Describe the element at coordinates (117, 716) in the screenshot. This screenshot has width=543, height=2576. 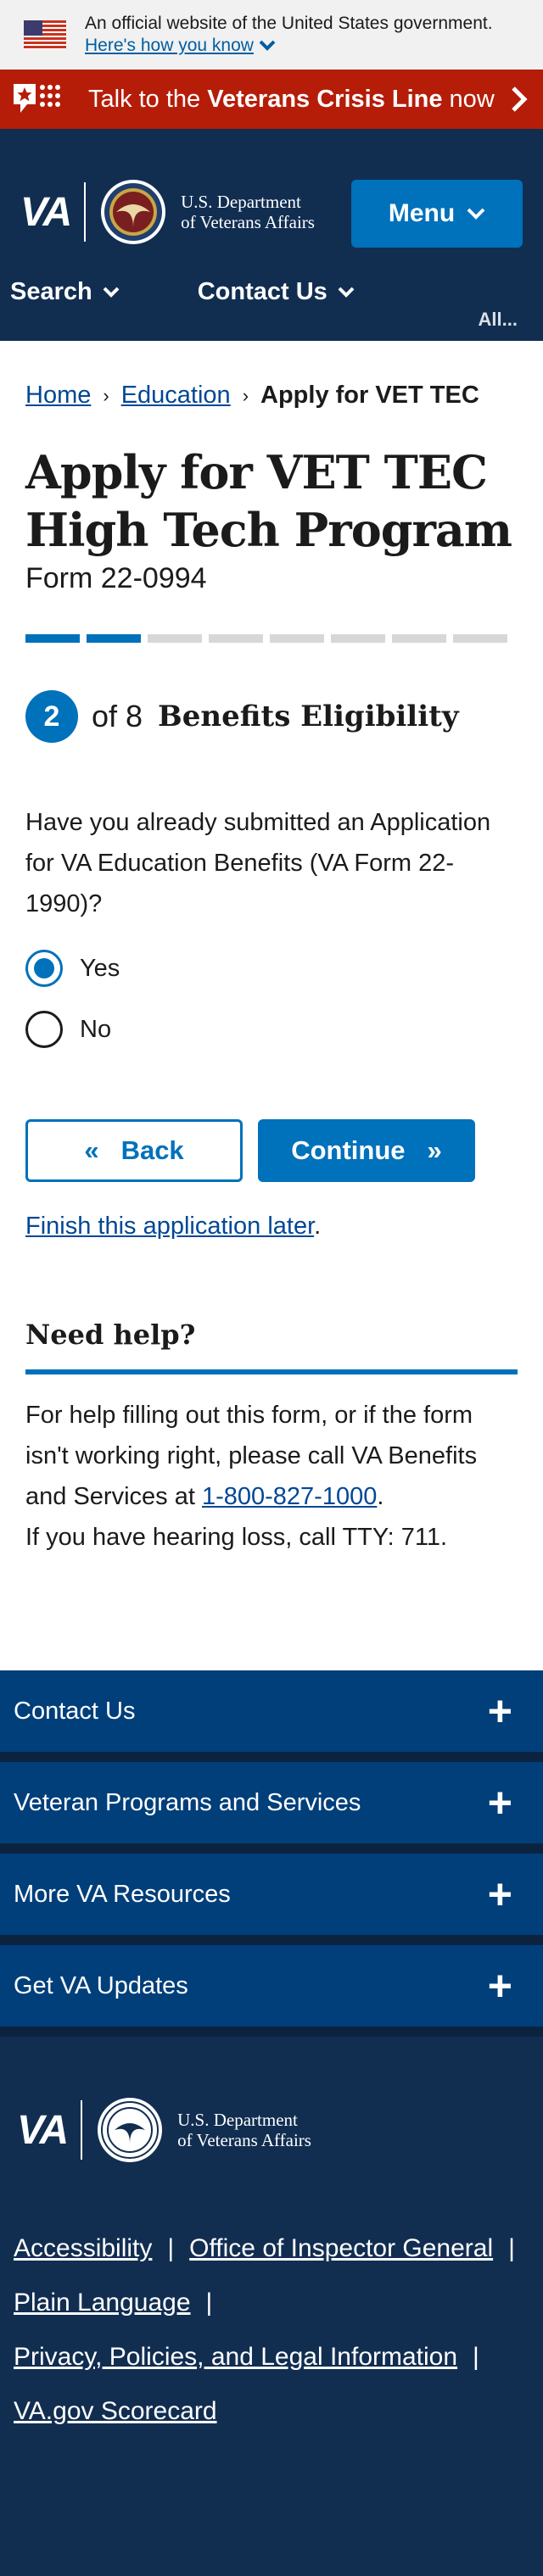
I see `step-of-total: of 8` at that location.